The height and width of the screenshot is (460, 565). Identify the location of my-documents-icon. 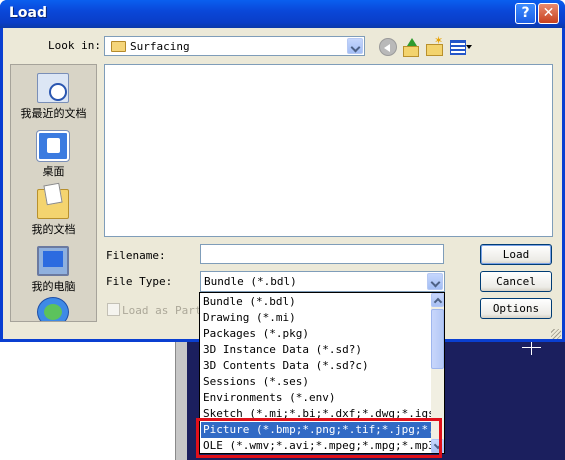
(53, 204).